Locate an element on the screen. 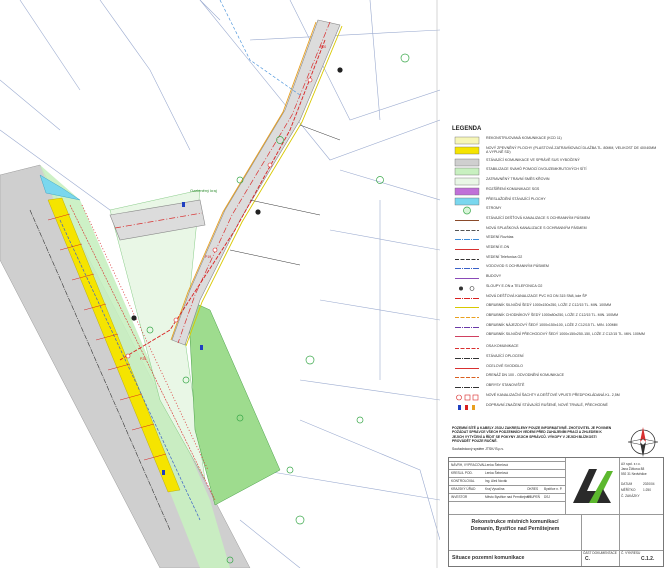 The width and height of the screenshot is (669, 568). tb-row-label: NÁVRH, VYPRACOVAL is located at coordinates (468, 465).